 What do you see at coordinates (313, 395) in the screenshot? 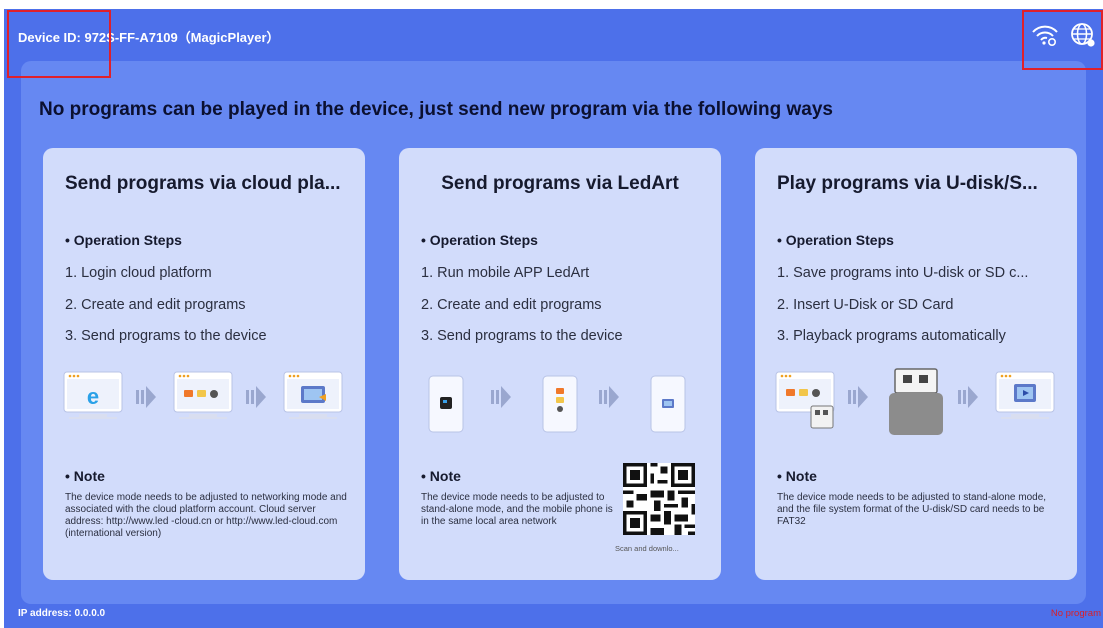
I see `monitor-send-icon` at bounding box center [313, 395].